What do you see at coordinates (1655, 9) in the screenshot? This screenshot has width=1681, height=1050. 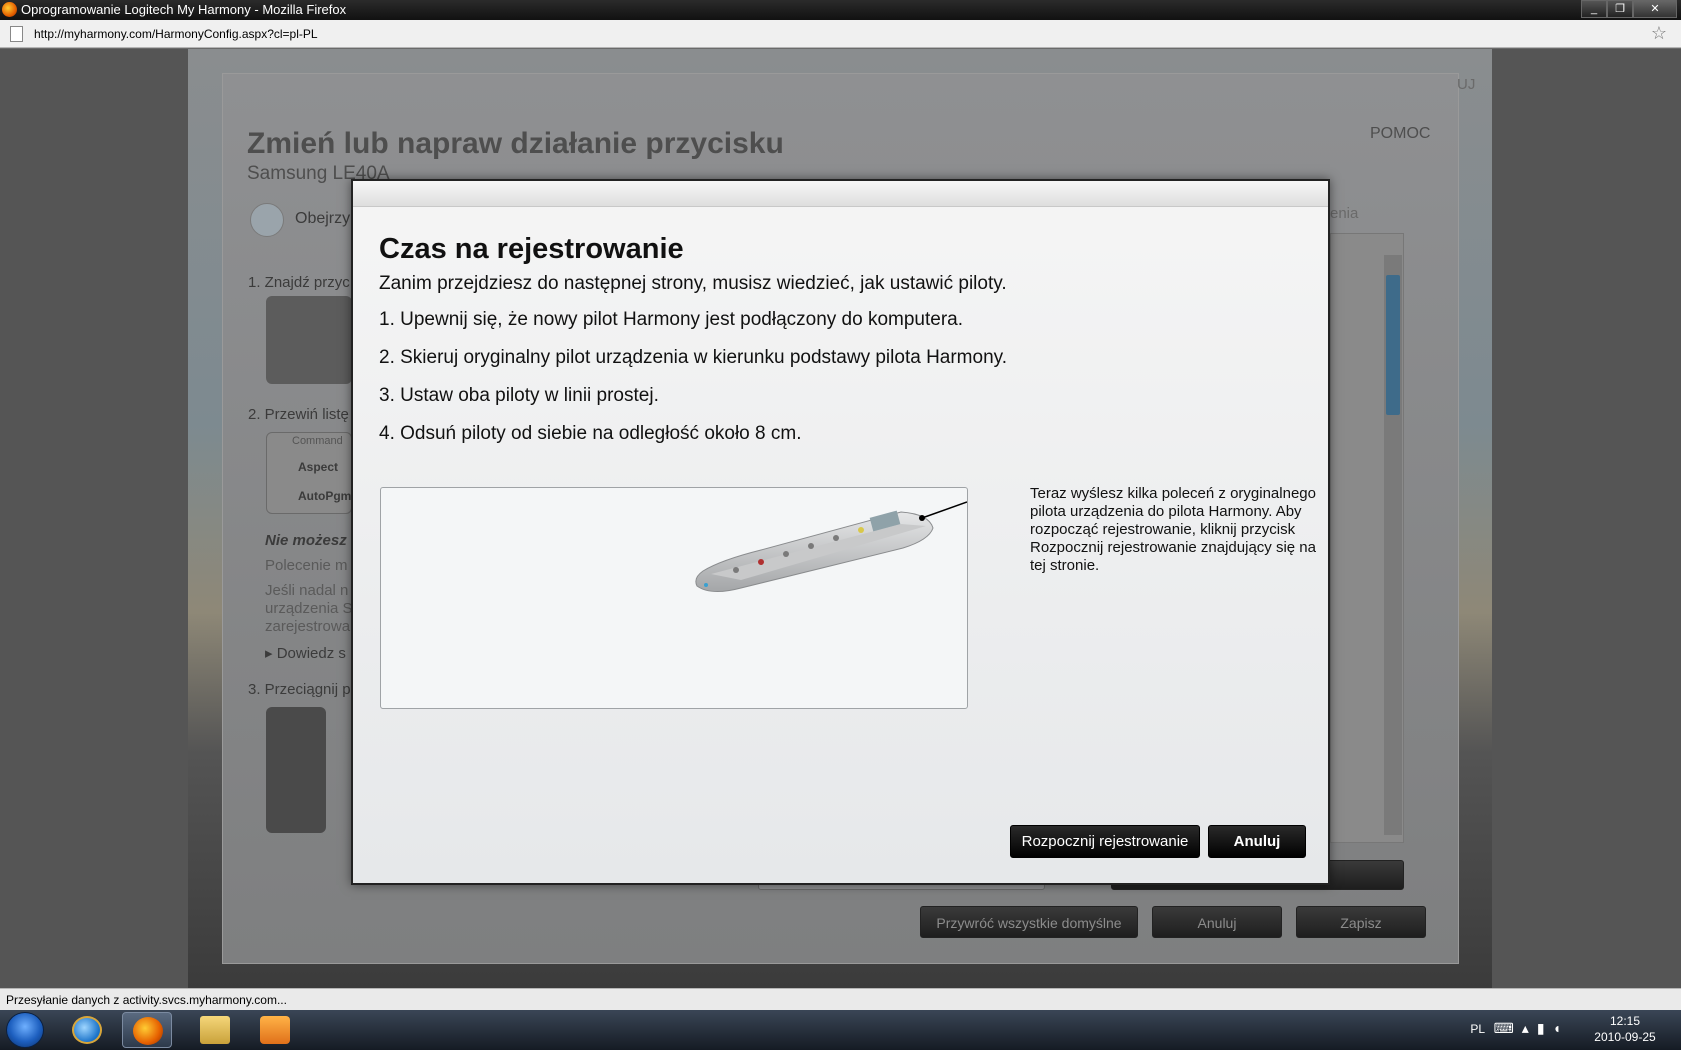 I see `close-button: ✕` at bounding box center [1655, 9].